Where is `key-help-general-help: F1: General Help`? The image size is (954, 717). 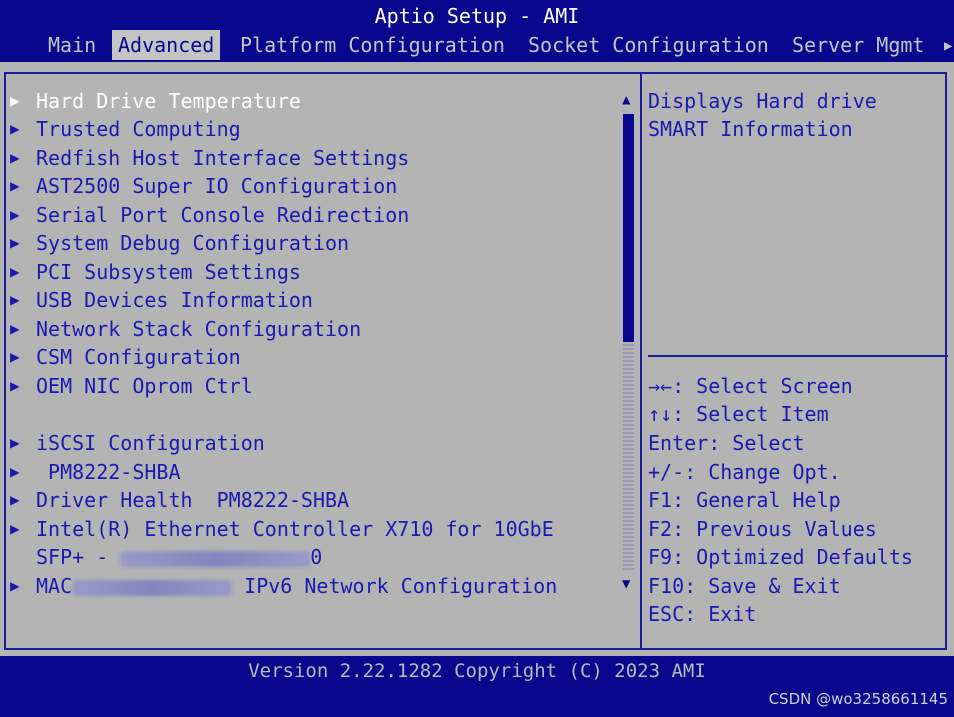 key-help-general-help: F1: General Help is located at coordinates (744, 500).